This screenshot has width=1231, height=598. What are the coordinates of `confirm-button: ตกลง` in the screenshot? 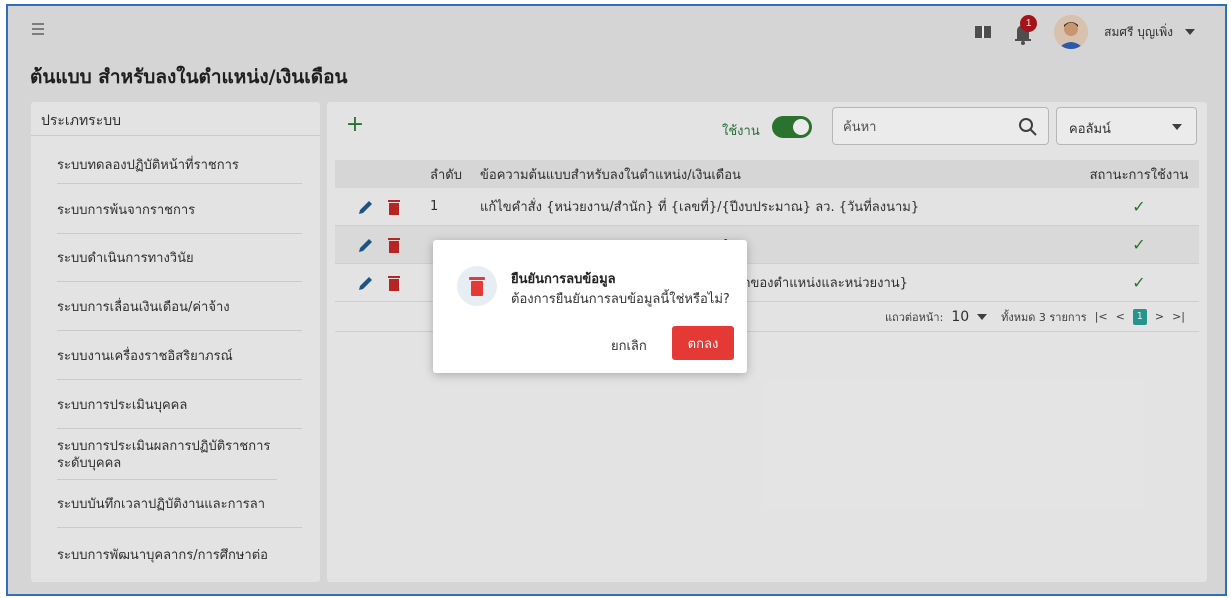 It's located at (703, 343).